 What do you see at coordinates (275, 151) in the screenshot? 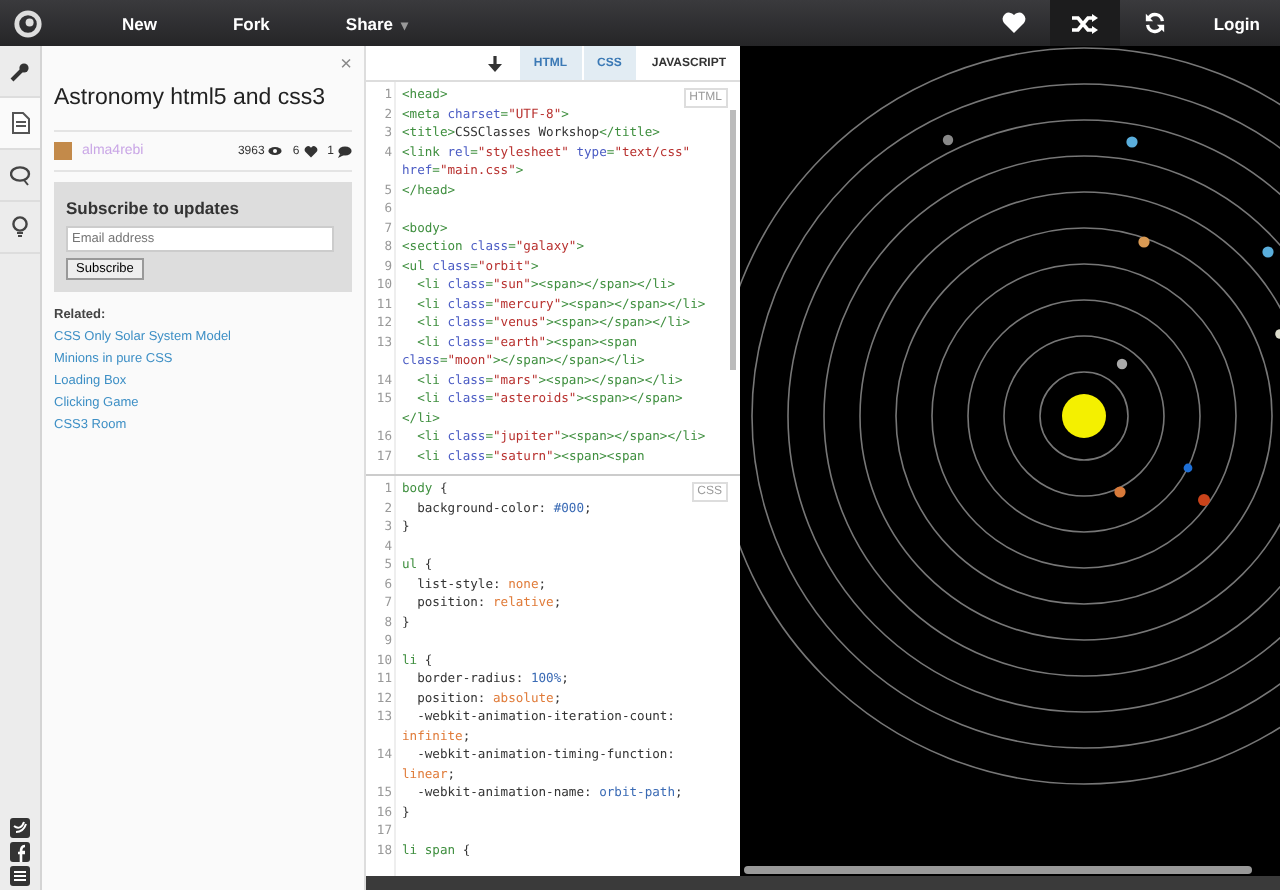
I see `eye-icon` at bounding box center [275, 151].